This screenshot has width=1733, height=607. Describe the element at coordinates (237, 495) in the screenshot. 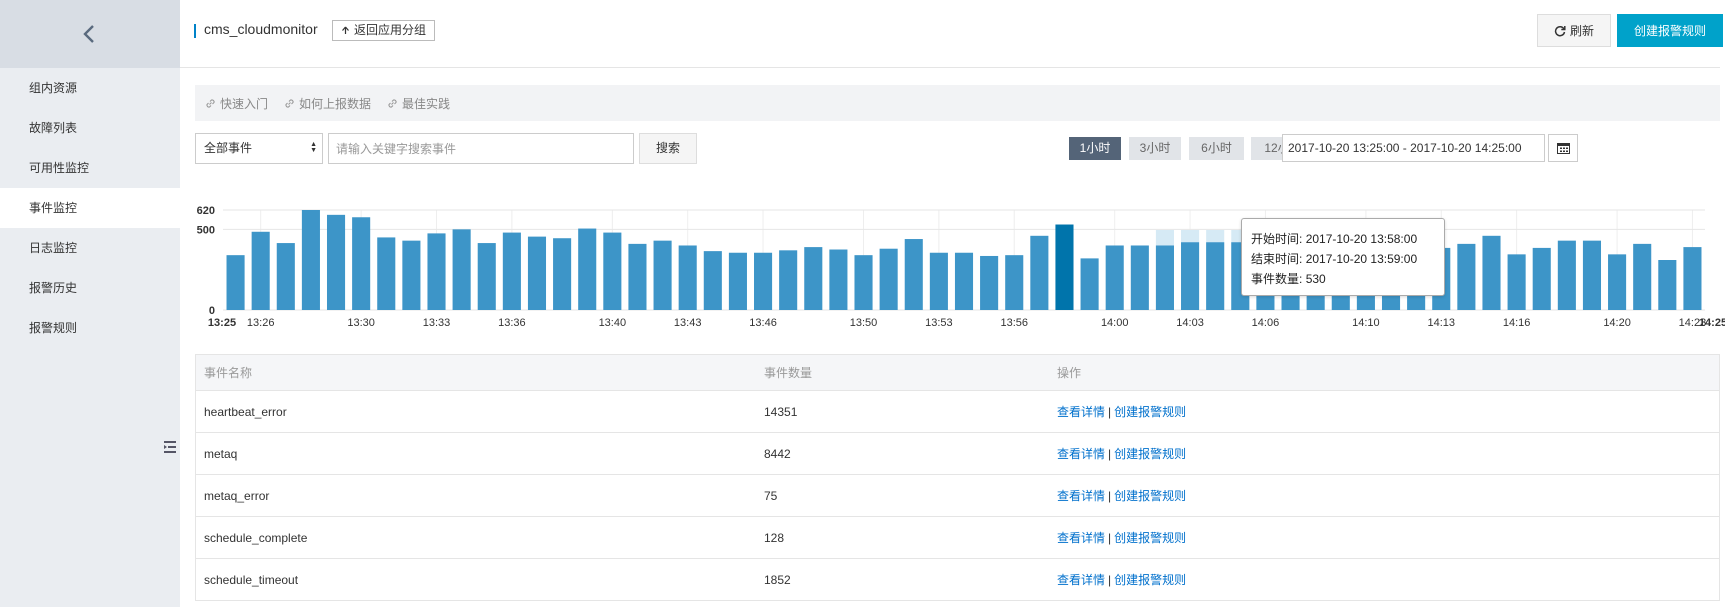

I see `event-name-cell: metaq_error` at that location.